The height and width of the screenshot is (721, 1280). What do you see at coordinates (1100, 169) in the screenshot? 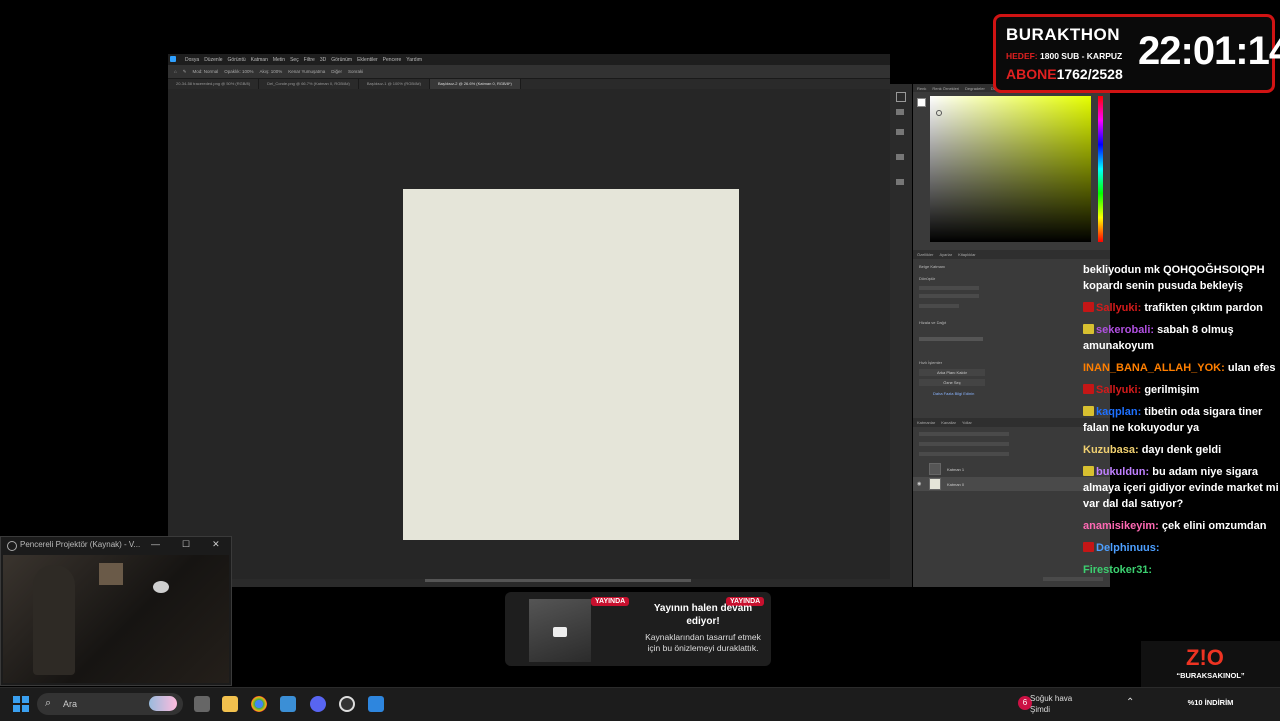
I see `hue-slider` at bounding box center [1100, 169].